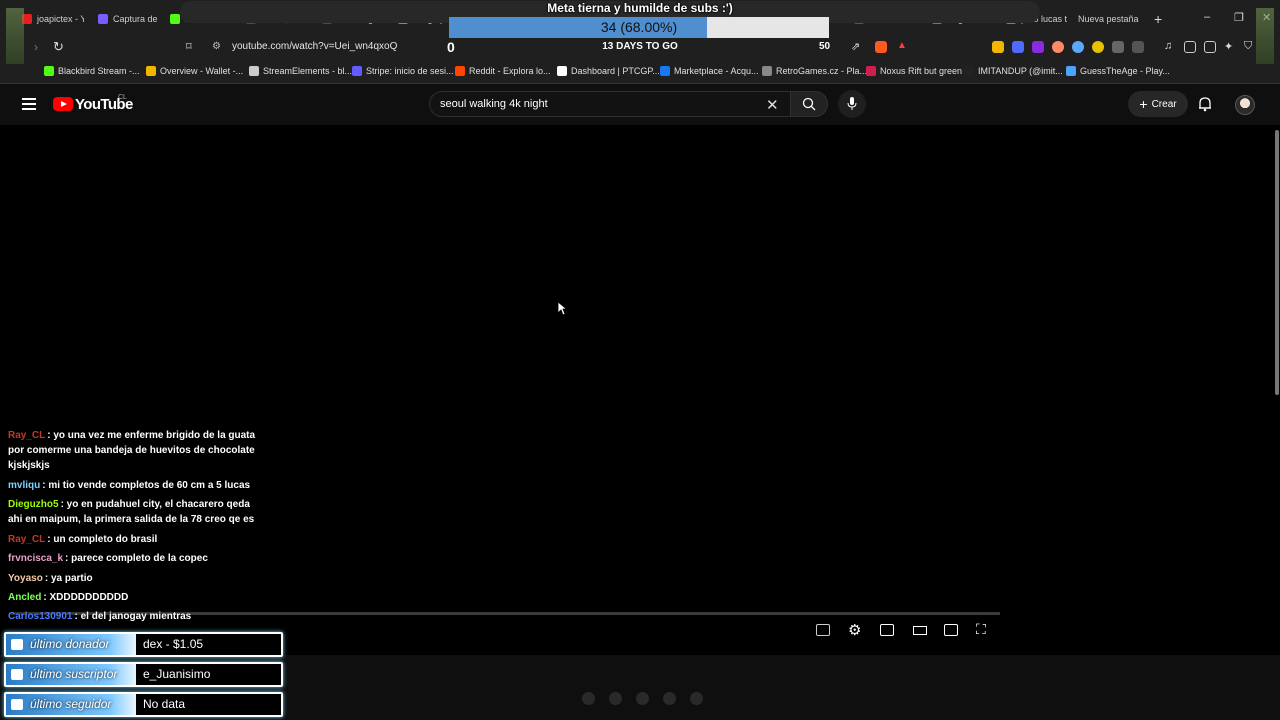  Describe the element at coordinates (1239, 17) in the screenshot. I see `restore-icon: ❐` at that location.